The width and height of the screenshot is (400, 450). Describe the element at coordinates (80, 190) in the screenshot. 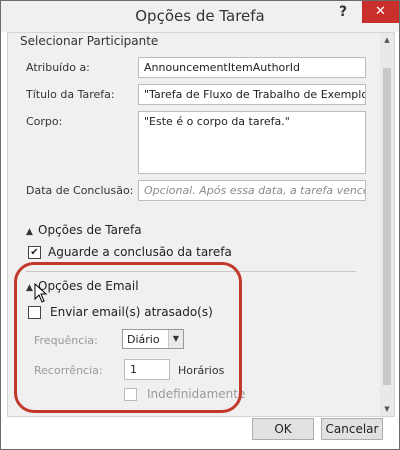

I see `due-date-label: Data de Conclusão:` at that location.